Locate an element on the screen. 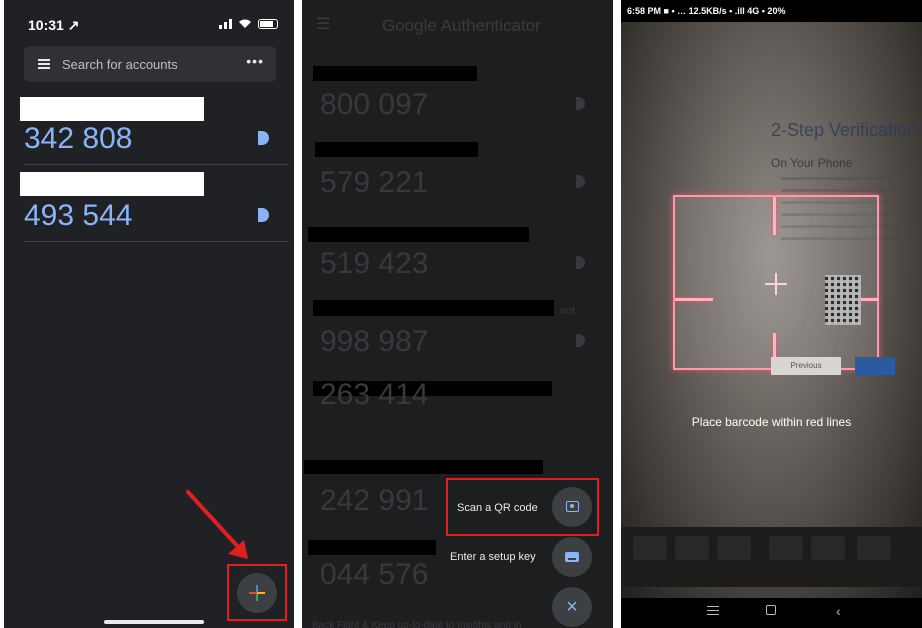 This screenshot has width=922, height=628. document-title: 2-Step Verification is located at coordinates (844, 130).